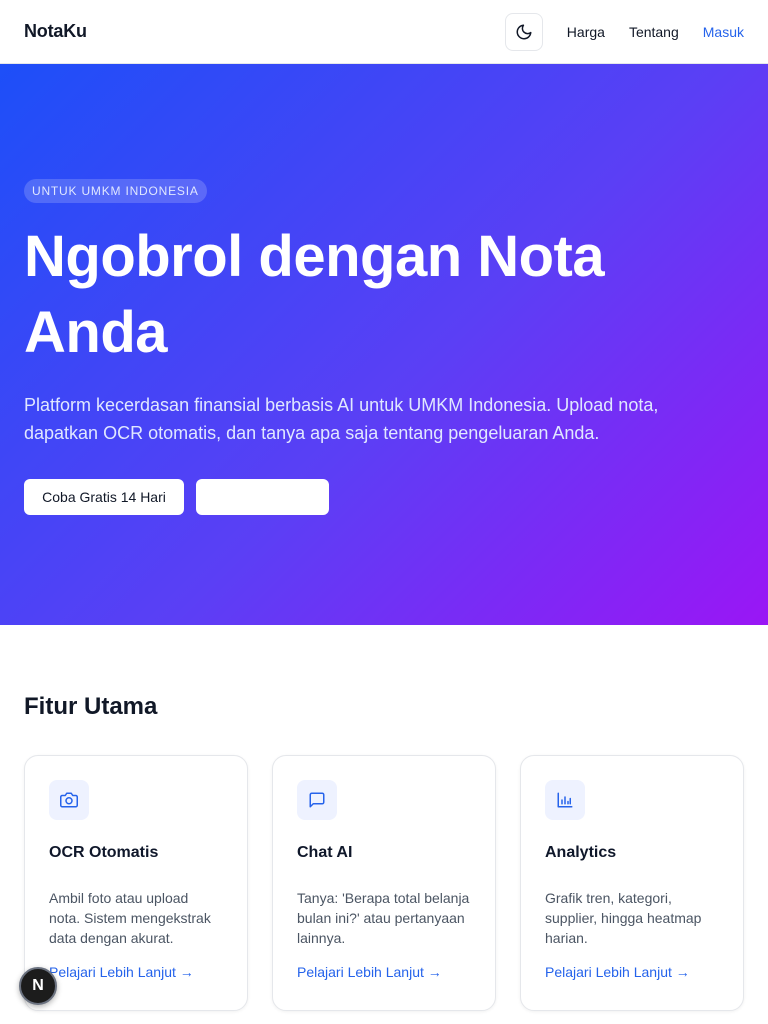 This screenshot has width=768, height=1024. I want to click on hero-badge: UNTUK UMKM INDONESIA, so click(115, 191).